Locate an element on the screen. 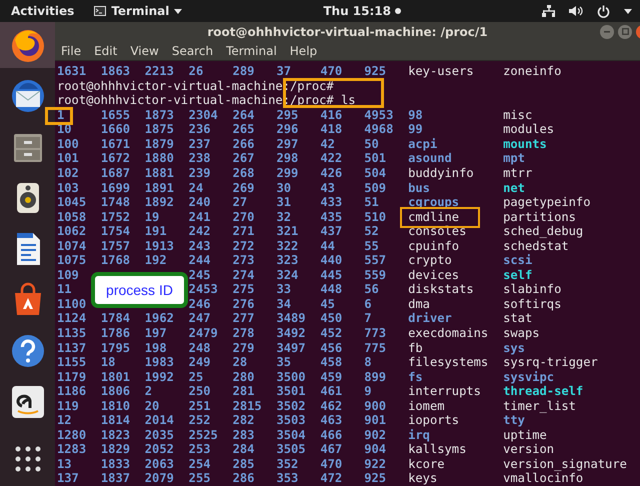 This screenshot has width=640, height=486. pid-directory: 7 is located at coordinates (368, 318).